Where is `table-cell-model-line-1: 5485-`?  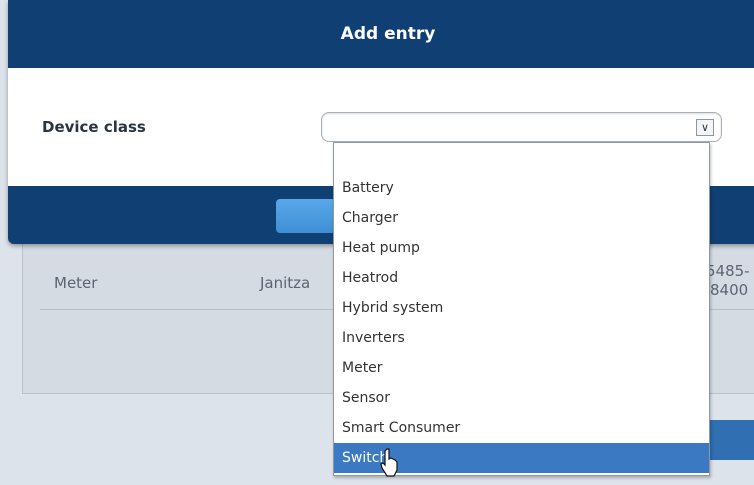 table-cell-model-line-1: 5485- is located at coordinates (728, 271).